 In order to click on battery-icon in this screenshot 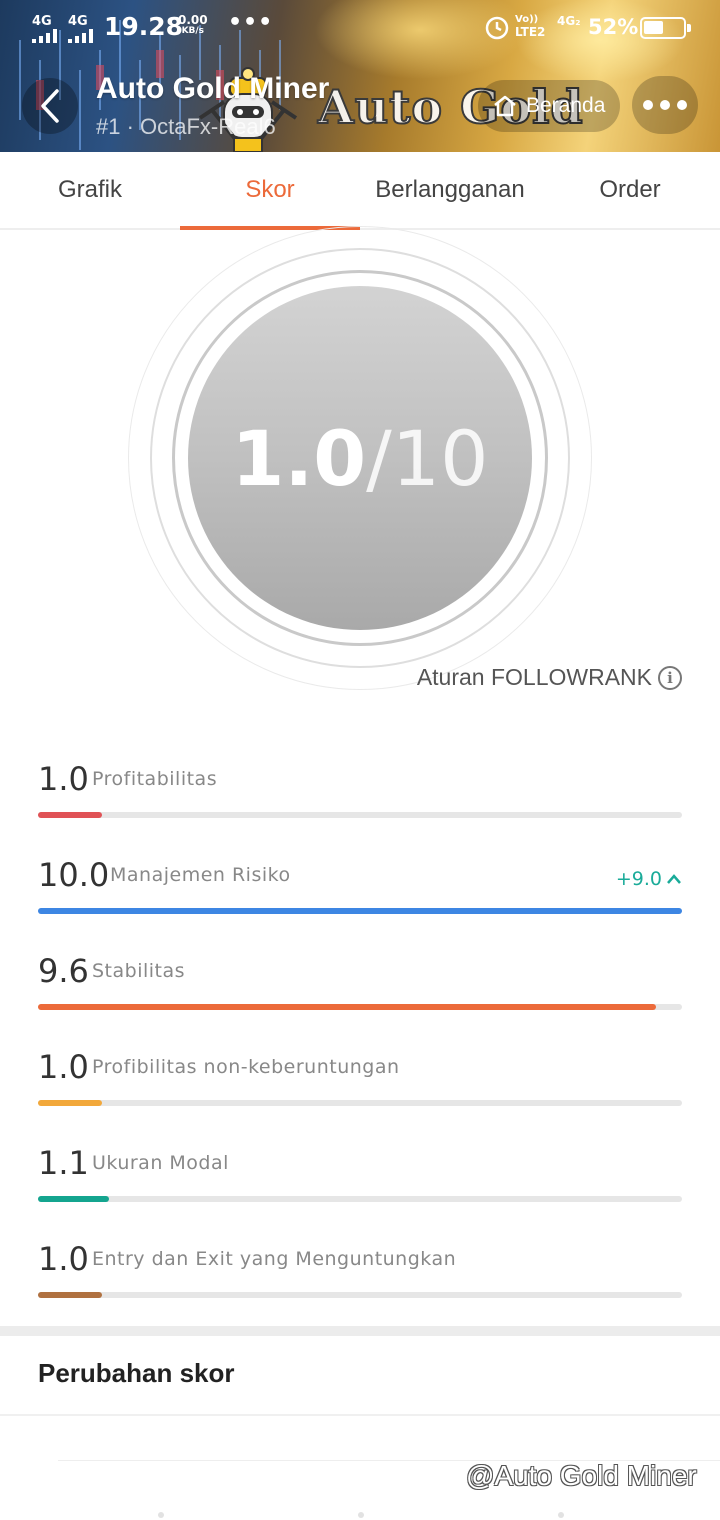, I will do `click(665, 28)`.